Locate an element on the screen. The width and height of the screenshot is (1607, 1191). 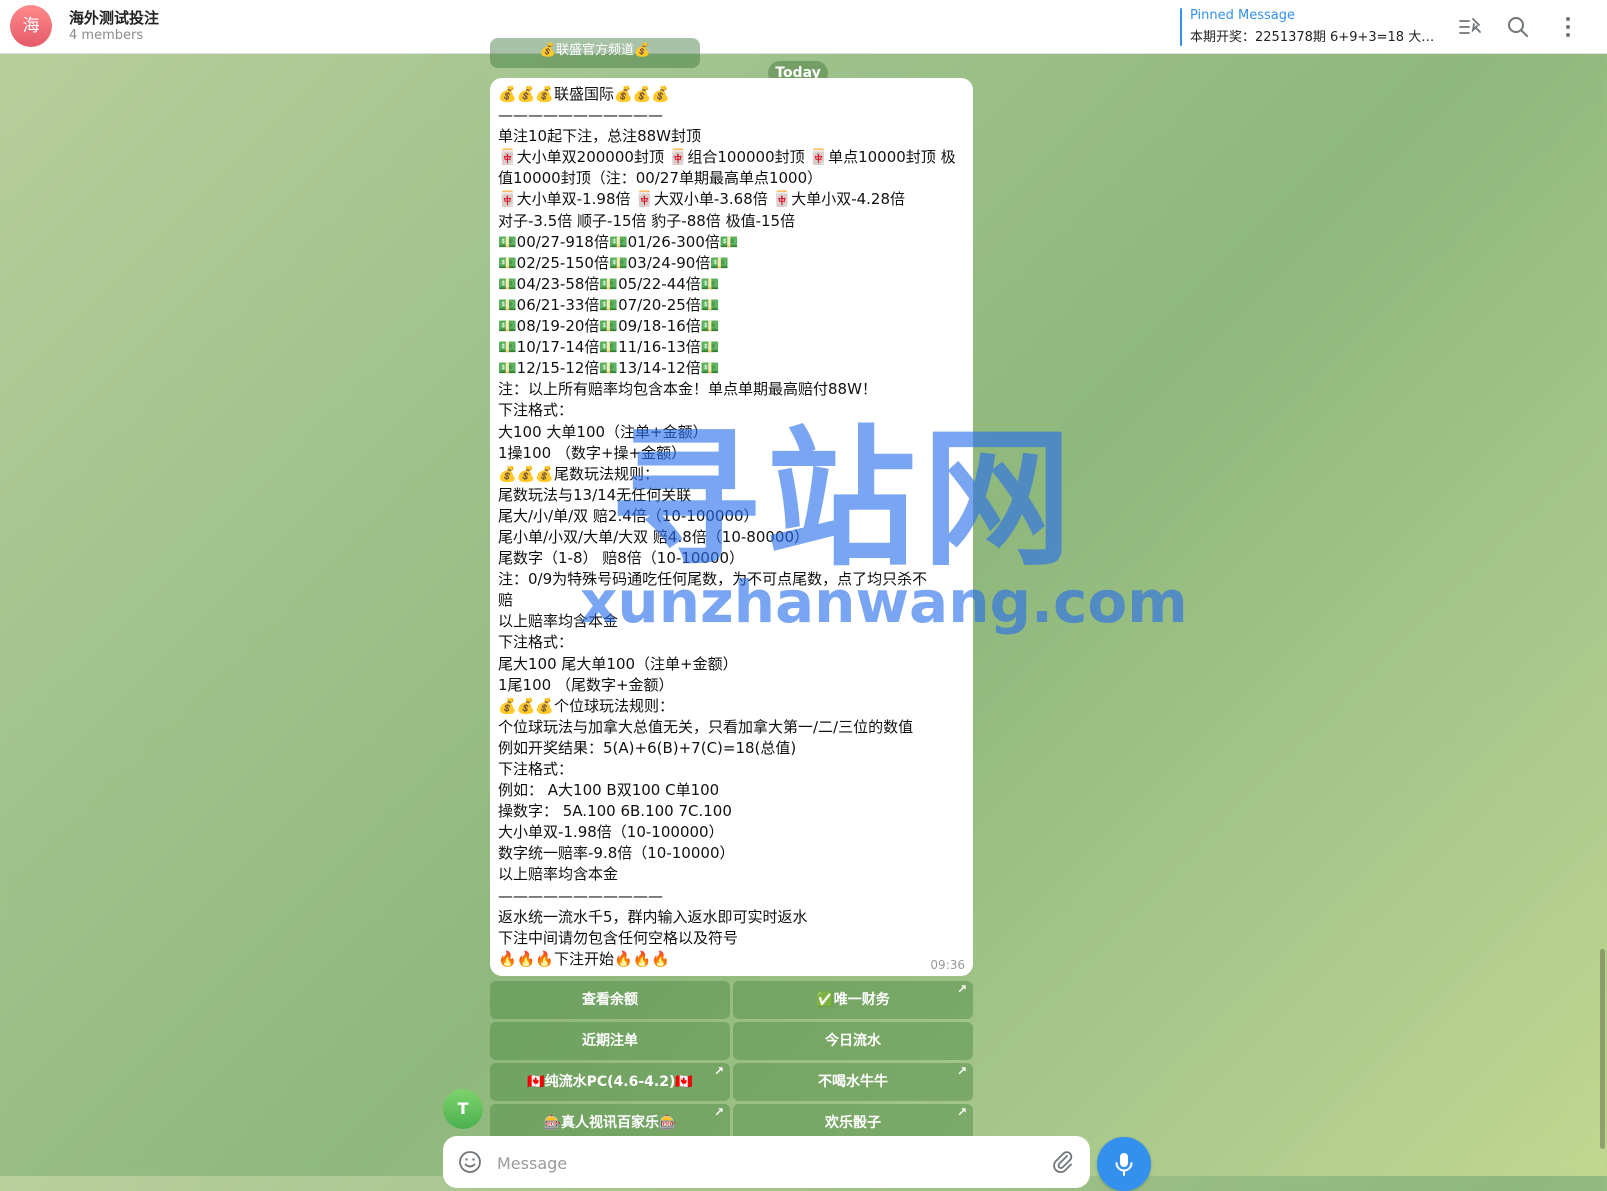
emoji-icon is located at coordinates (470, 1162).